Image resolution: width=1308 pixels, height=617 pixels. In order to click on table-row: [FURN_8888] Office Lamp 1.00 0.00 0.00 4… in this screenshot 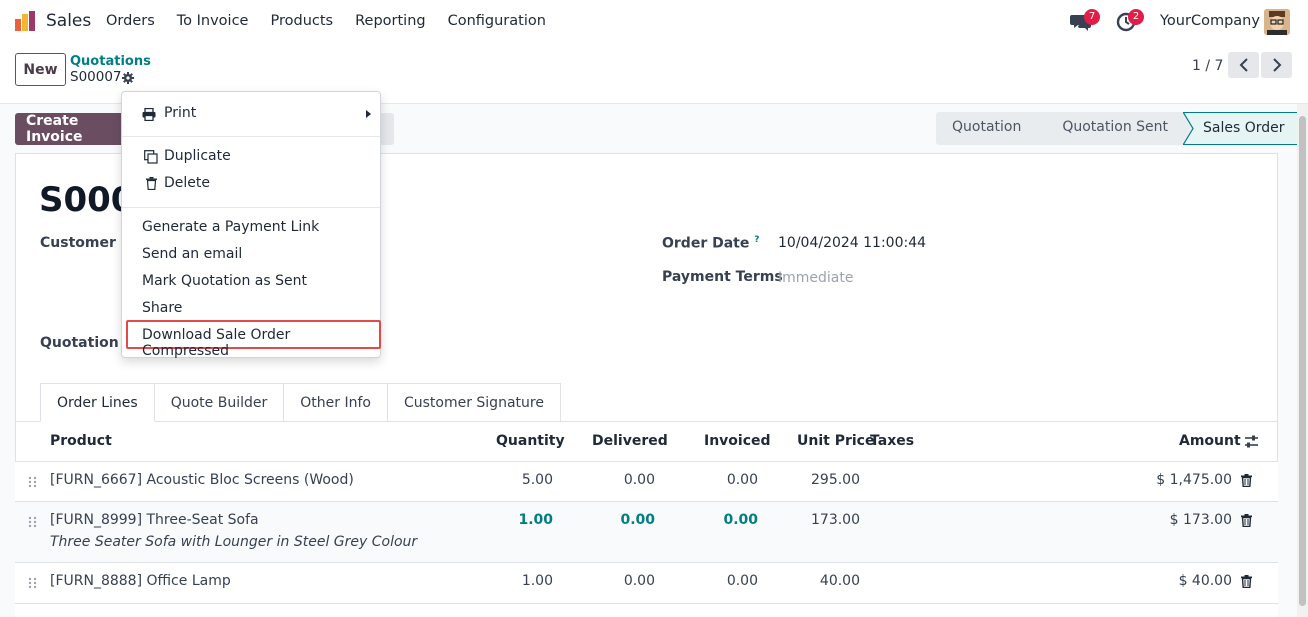, I will do `click(646, 583)`.